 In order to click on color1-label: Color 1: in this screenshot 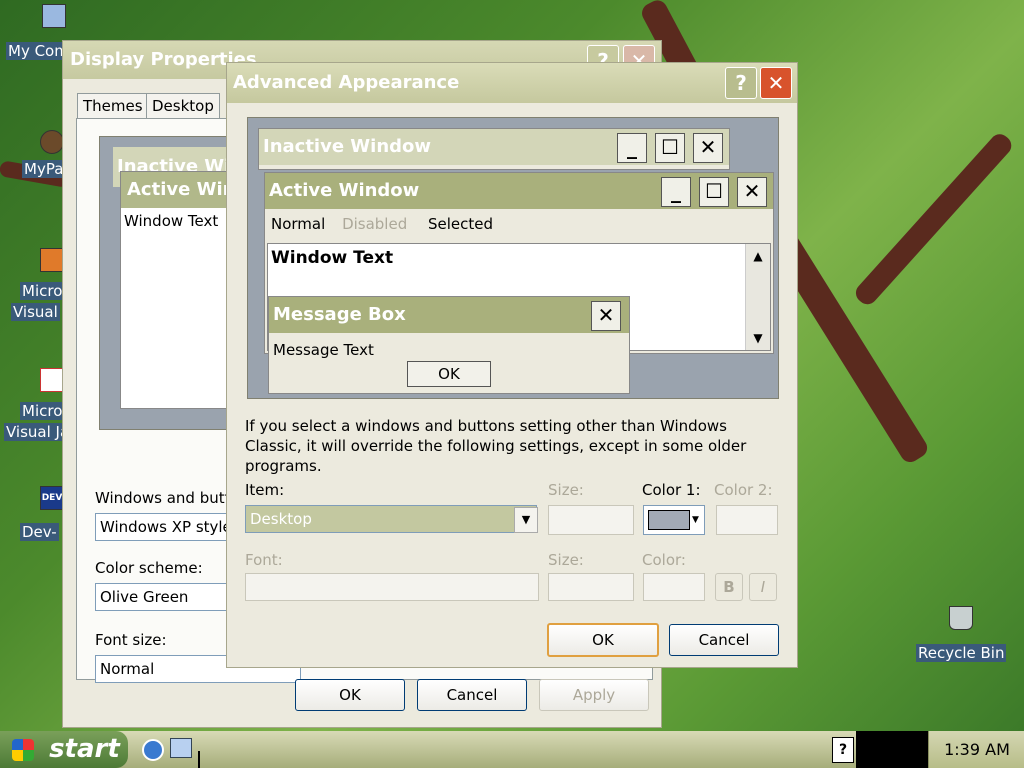, I will do `click(671, 490)`.